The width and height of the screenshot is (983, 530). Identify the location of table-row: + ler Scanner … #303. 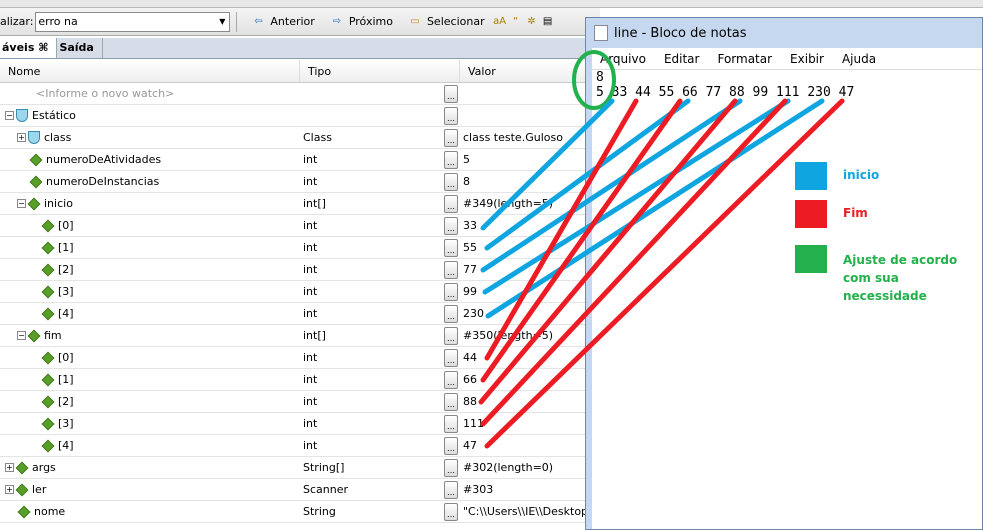
(295, 490).